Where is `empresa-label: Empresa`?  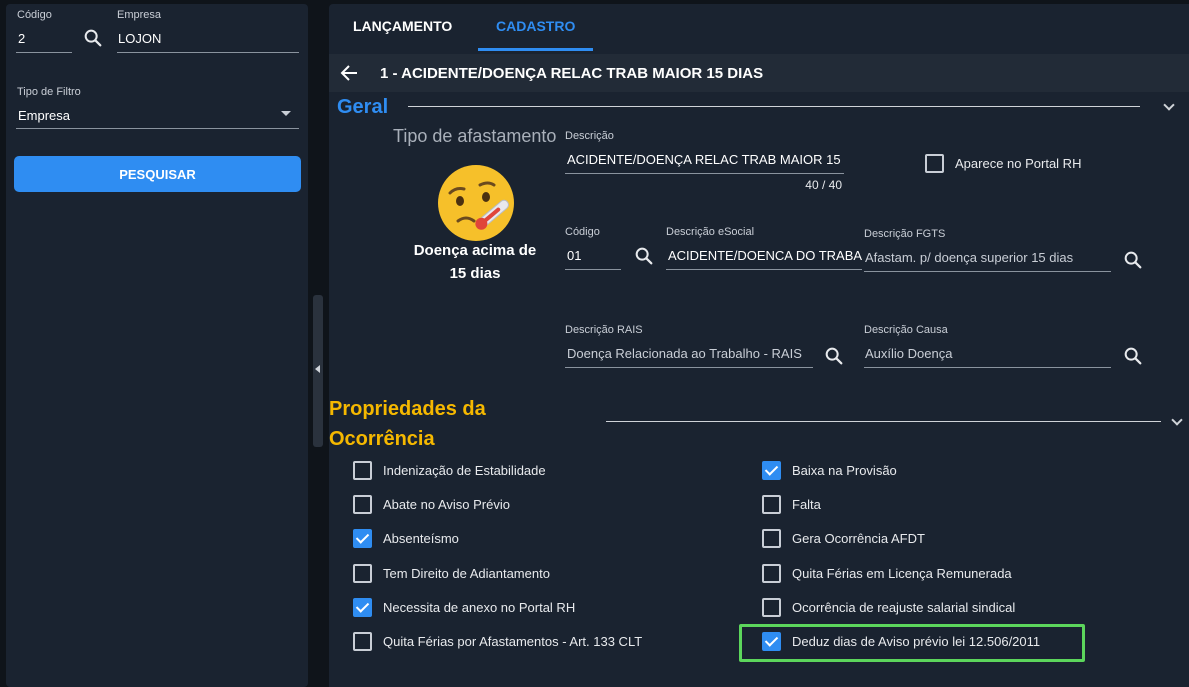 empresa-label: Empresa is located at coordinates (139, 15).